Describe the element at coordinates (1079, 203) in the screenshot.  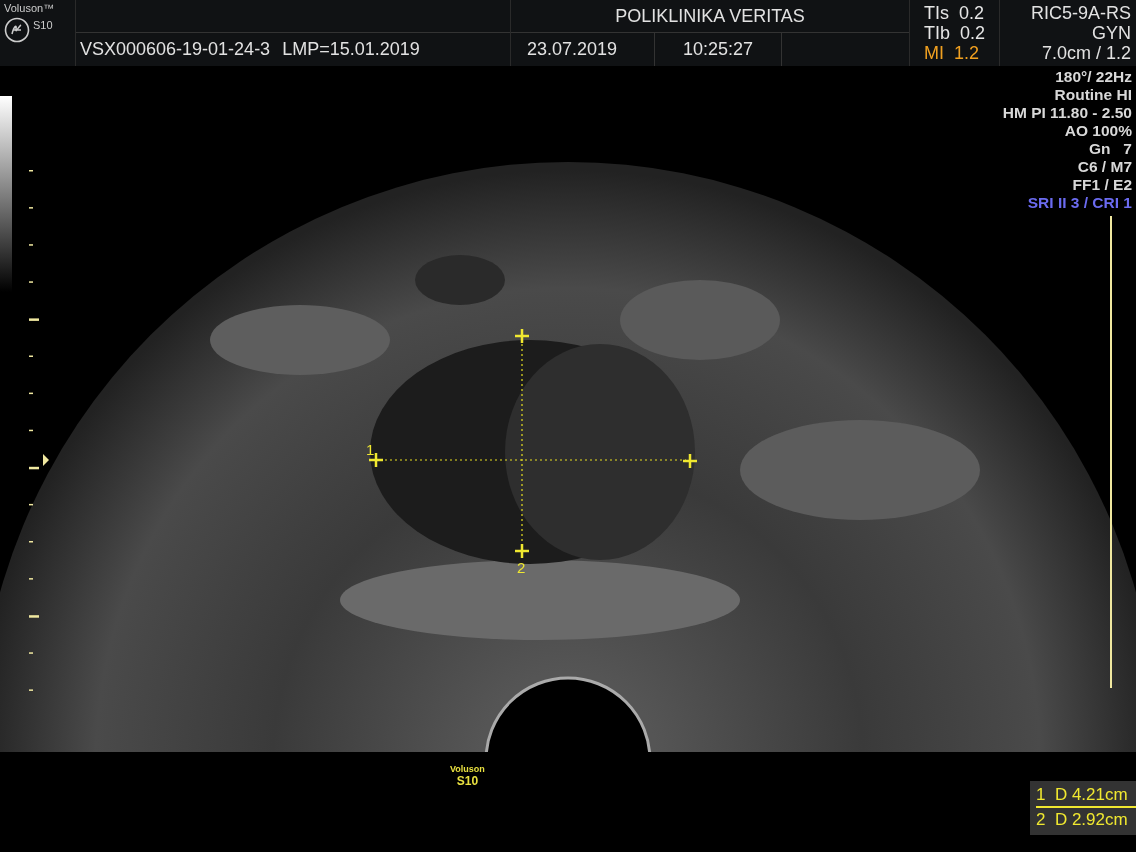
I see `scan-parameter: SRI II 3 / CRI 1` at that location.